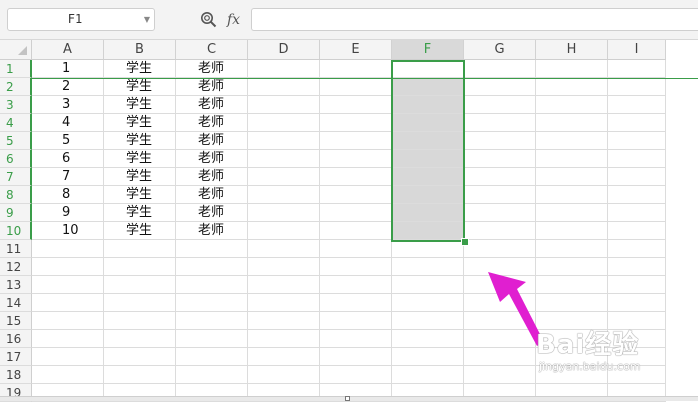 Image resolution: width=698 pixels, height=402 pixels. Describe the element at coordinates (500, 123) in the screenshot. I see `cell-g4` at that location.